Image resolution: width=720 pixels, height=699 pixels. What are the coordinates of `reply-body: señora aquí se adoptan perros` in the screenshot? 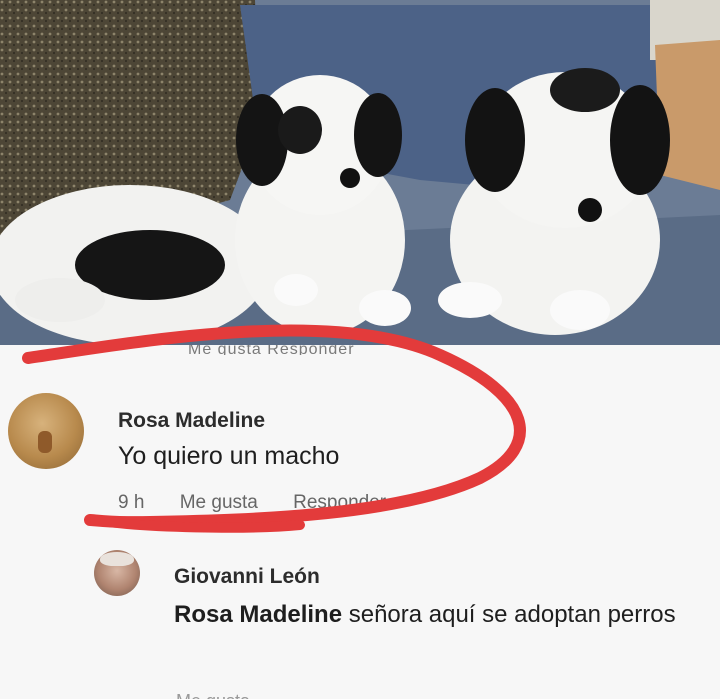 It's located at (509, 614).